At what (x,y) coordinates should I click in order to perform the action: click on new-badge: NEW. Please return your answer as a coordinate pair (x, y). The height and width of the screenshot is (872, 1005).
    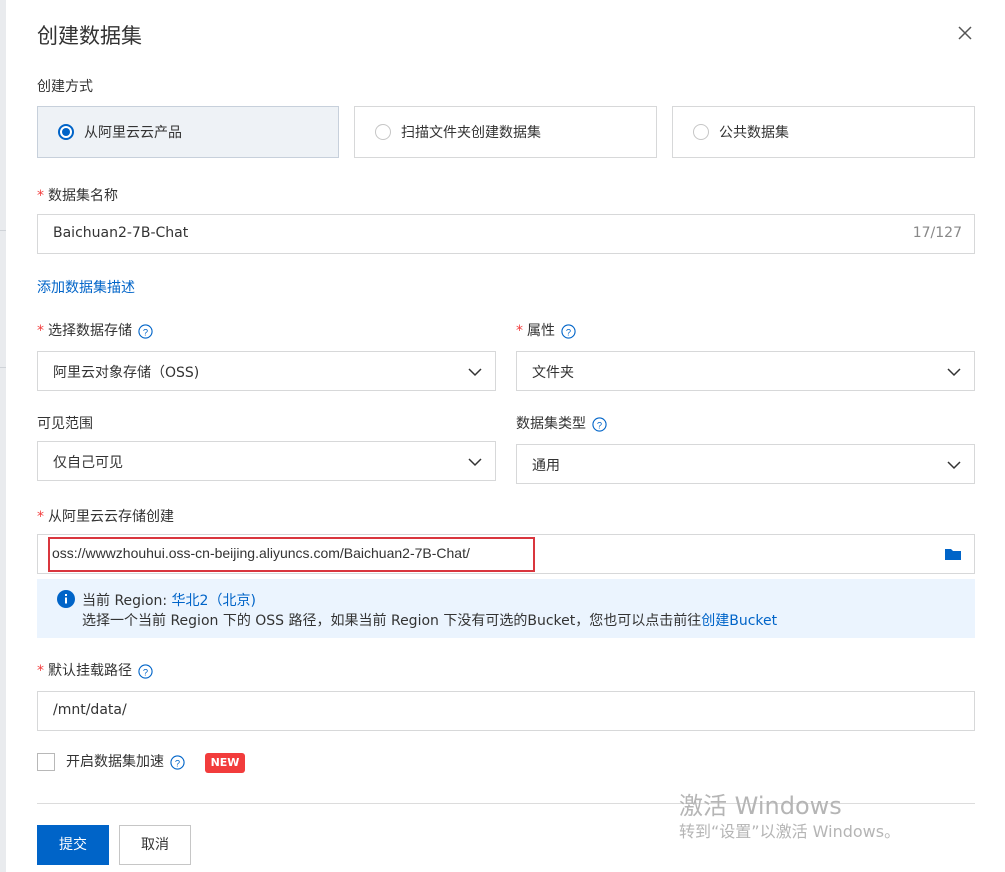
    Looking at the image, I should click on (225, 763).